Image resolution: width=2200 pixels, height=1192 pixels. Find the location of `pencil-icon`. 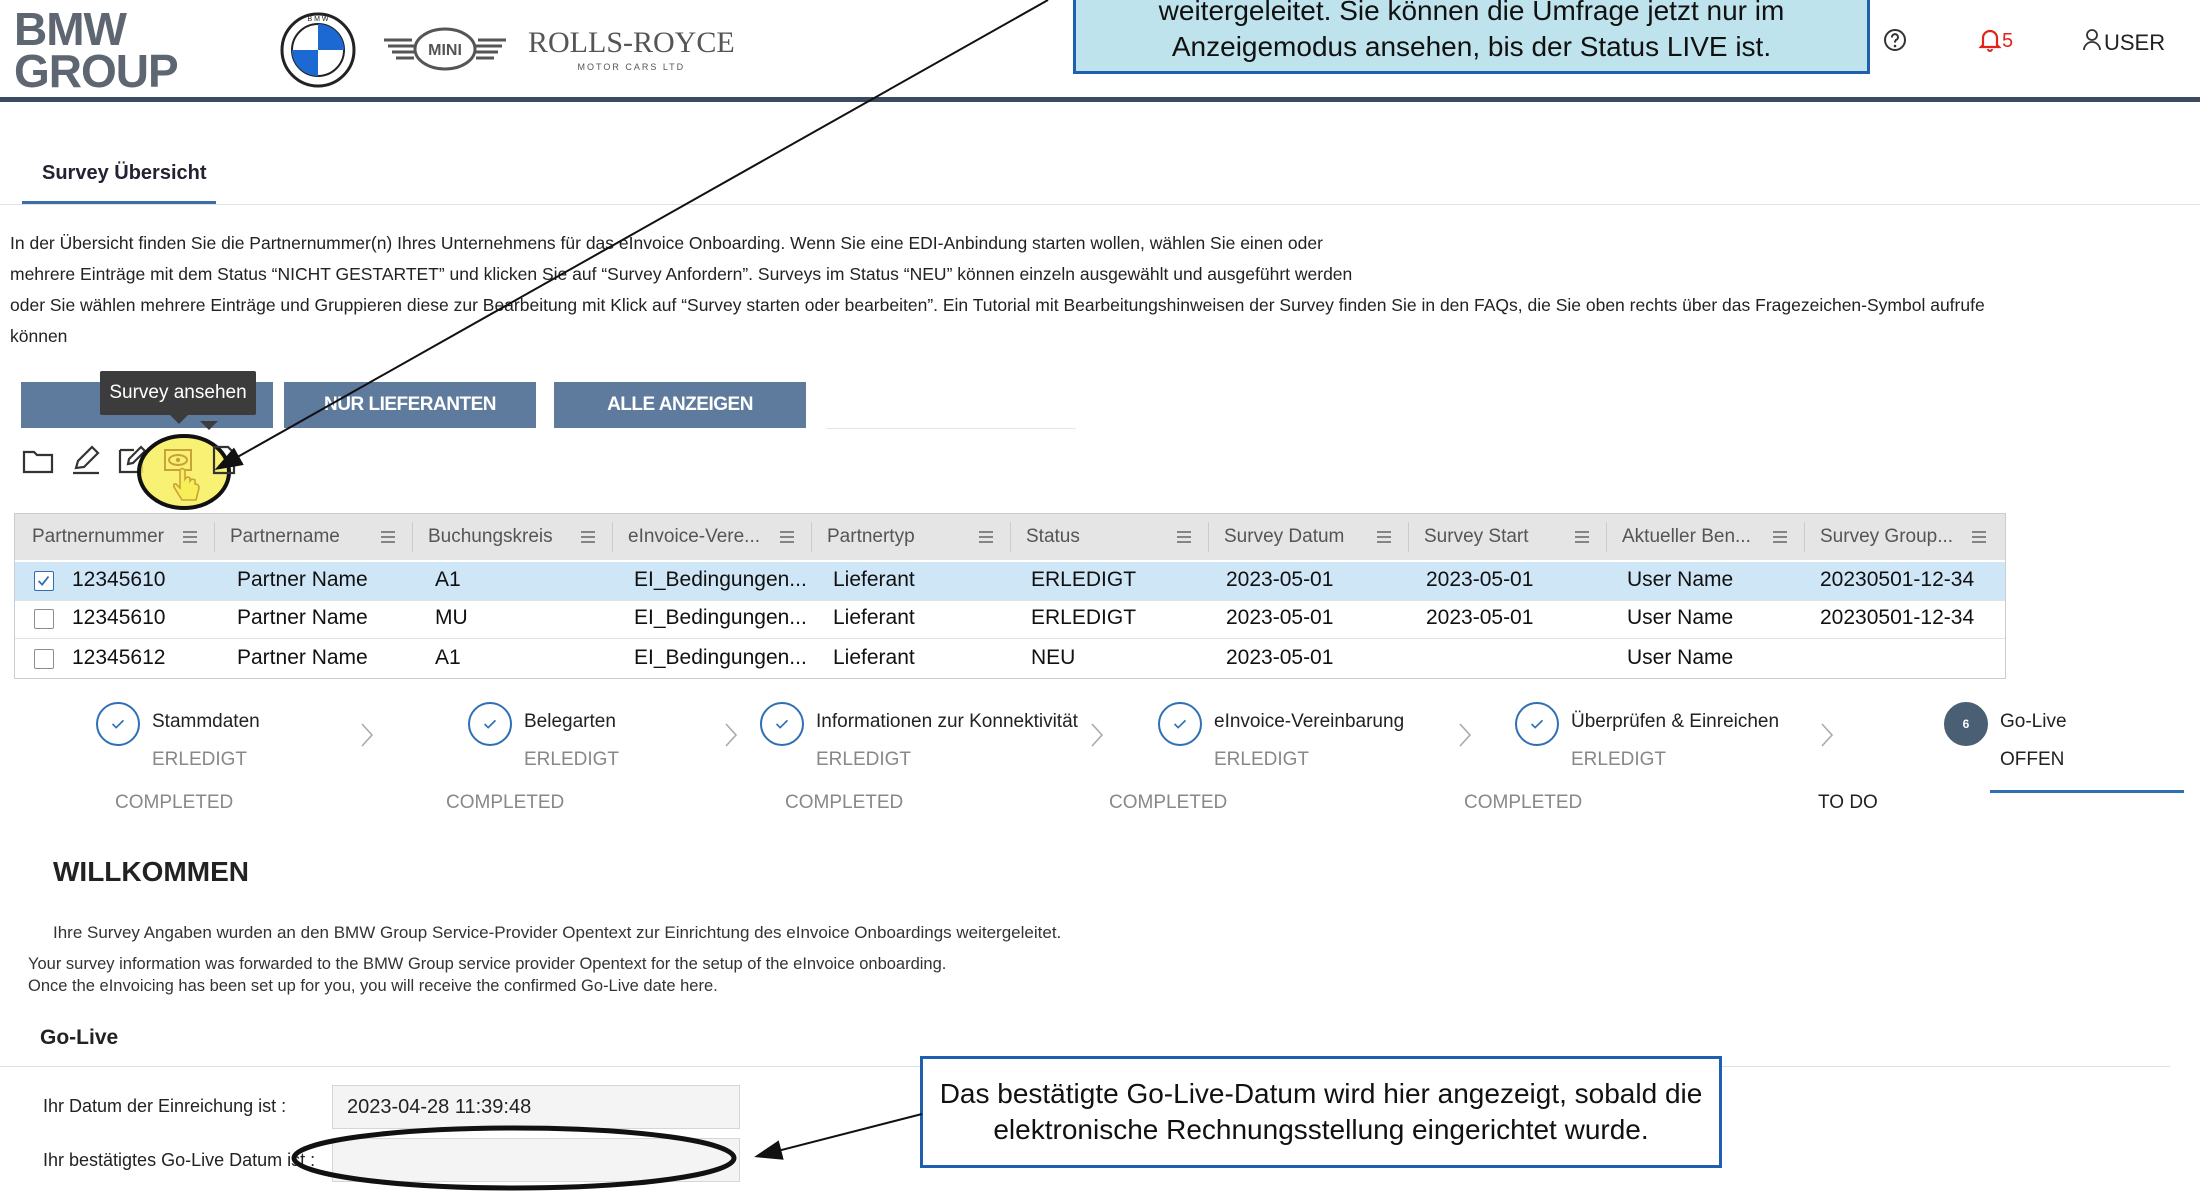

pencil-icon is located at coordinates (86, 460).